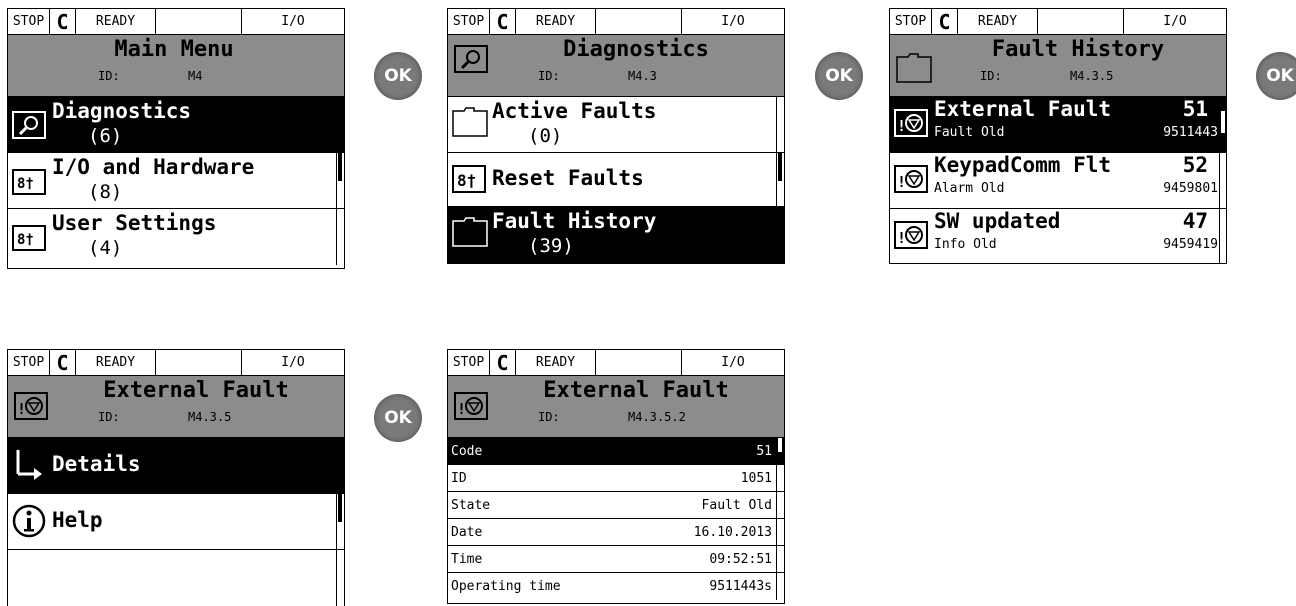 This screenshot has height=606, width=1296. I want to click on id-value: M4, so click(195, 76).